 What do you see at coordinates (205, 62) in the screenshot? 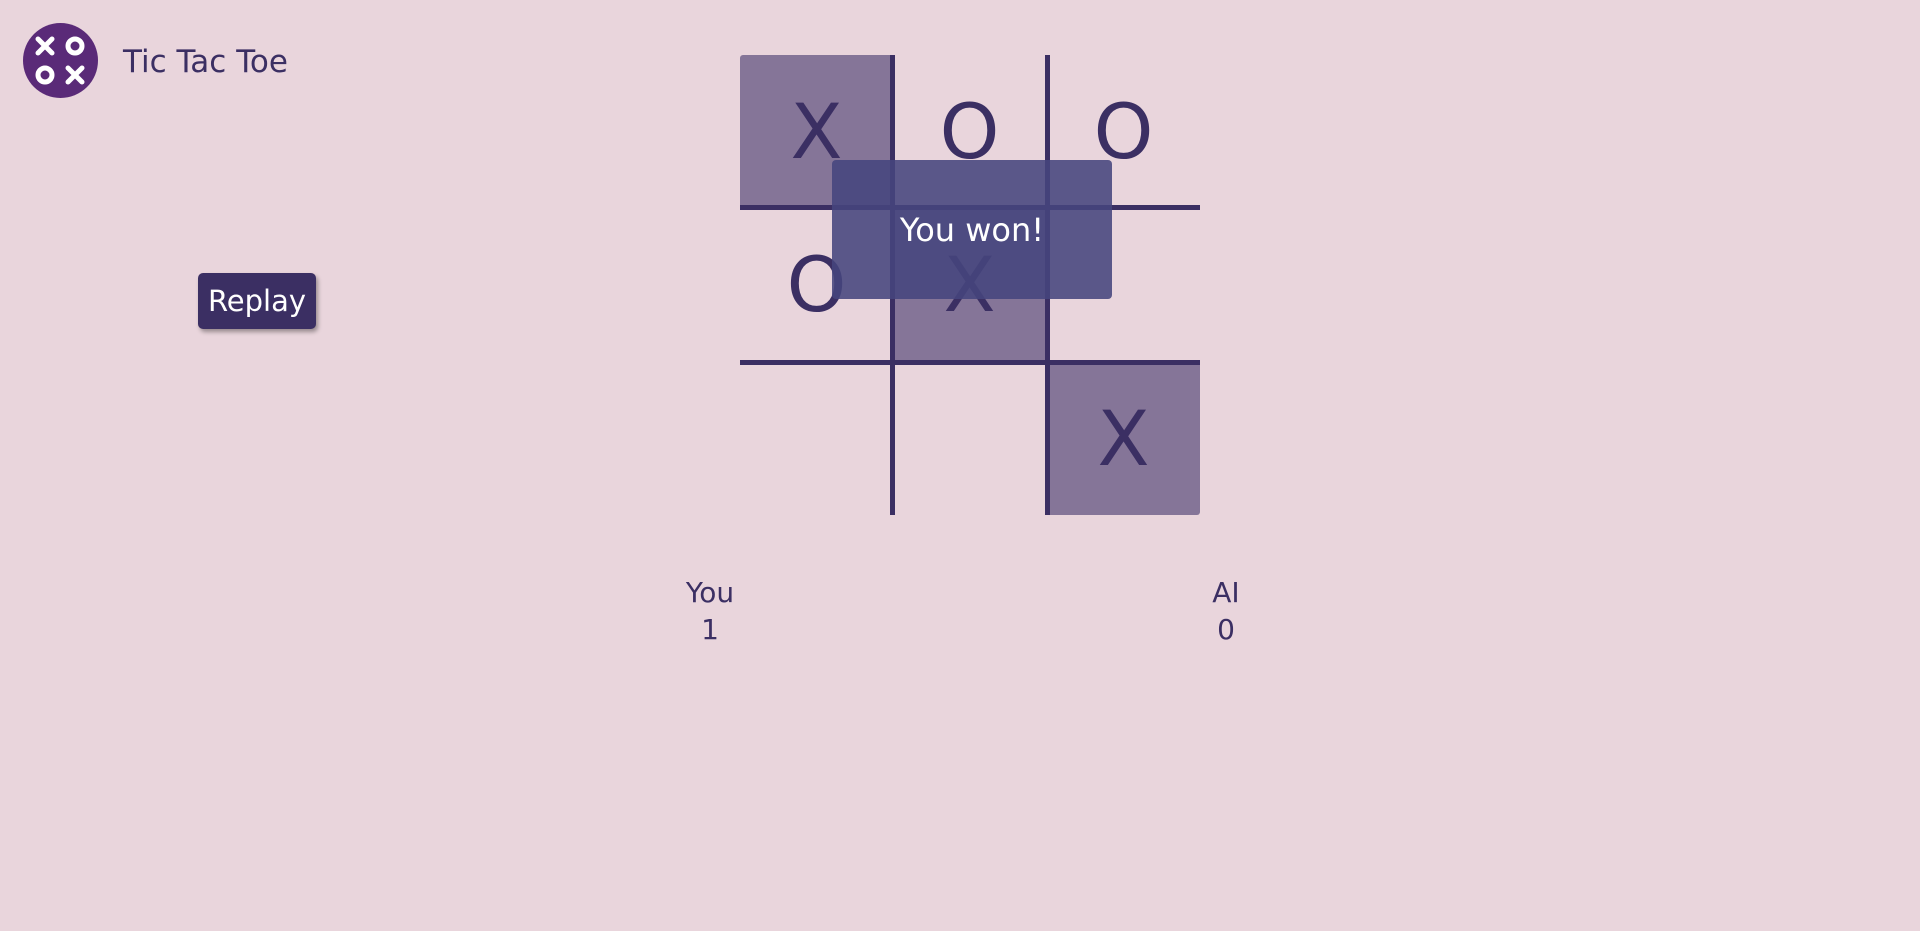
I see `app-title: Tic Tac Toe` at bounding box center [205, 62].